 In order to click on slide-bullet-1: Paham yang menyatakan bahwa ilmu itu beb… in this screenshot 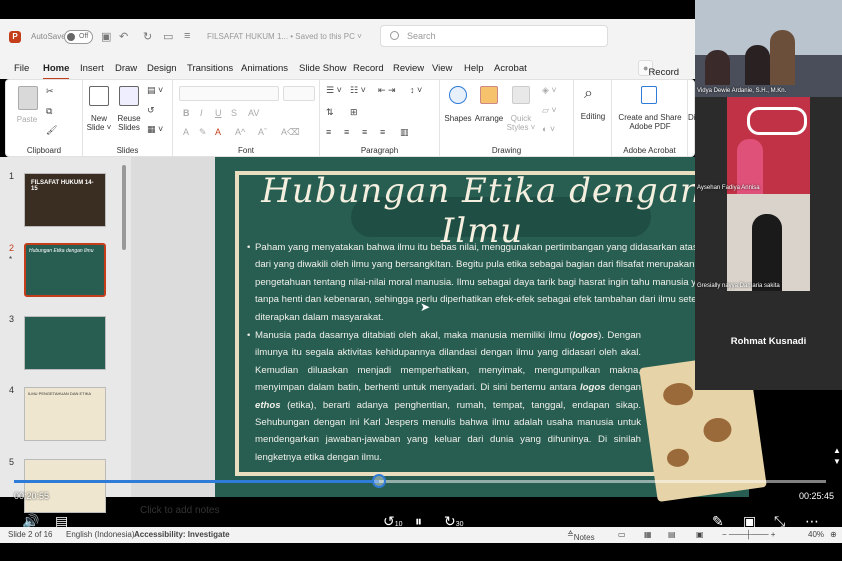, I will do `click(490, 282)`.